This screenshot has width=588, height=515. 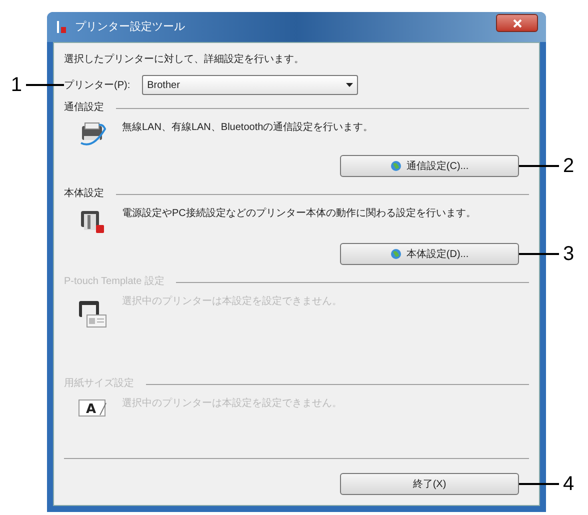 I want to click on section-description: 無線LAN、有線LAN、Bluetoothの通信設定を行います。, so click(x=248, y=128).